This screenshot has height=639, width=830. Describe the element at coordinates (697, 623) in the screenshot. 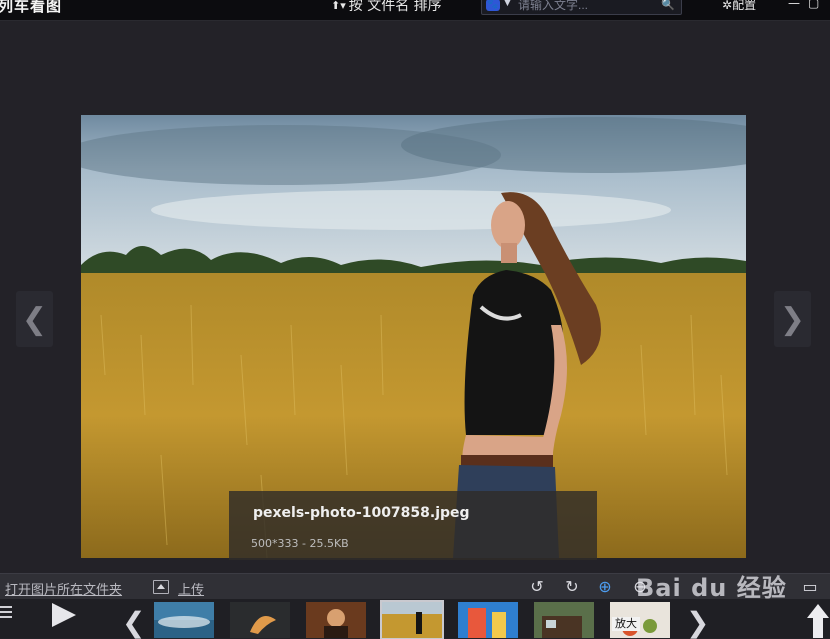

I see `thumbs-next-icon: ❯` at that location.